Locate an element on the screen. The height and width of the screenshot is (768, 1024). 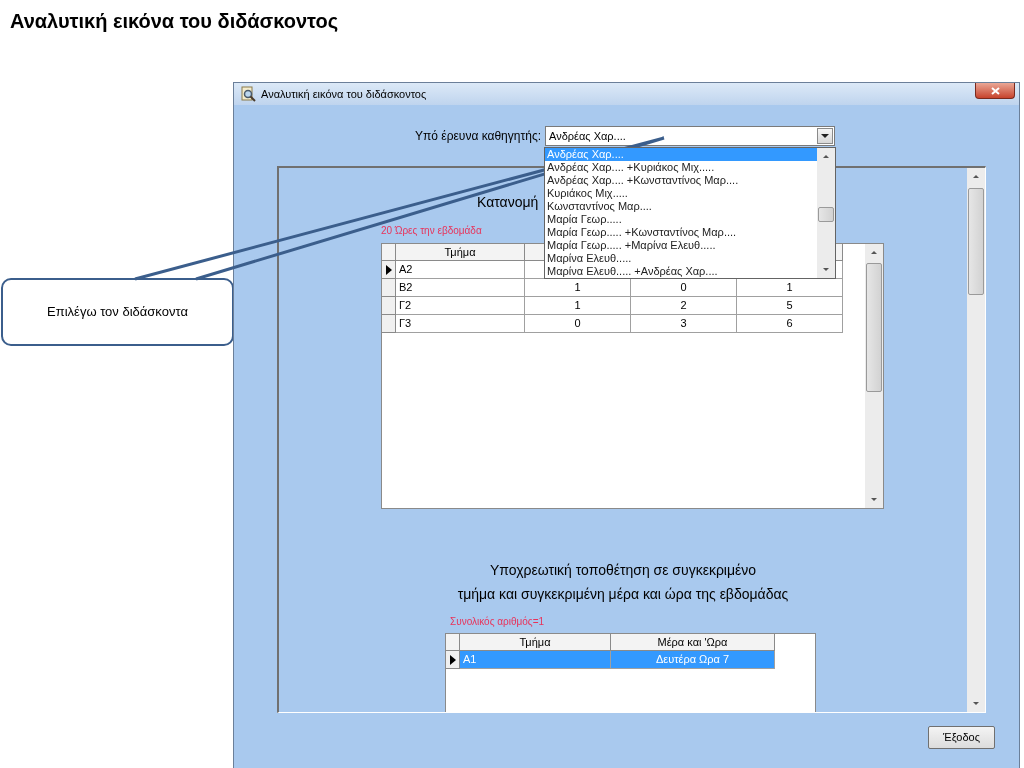
section-heading: Κατανομή is located at coordinates (508, 202).